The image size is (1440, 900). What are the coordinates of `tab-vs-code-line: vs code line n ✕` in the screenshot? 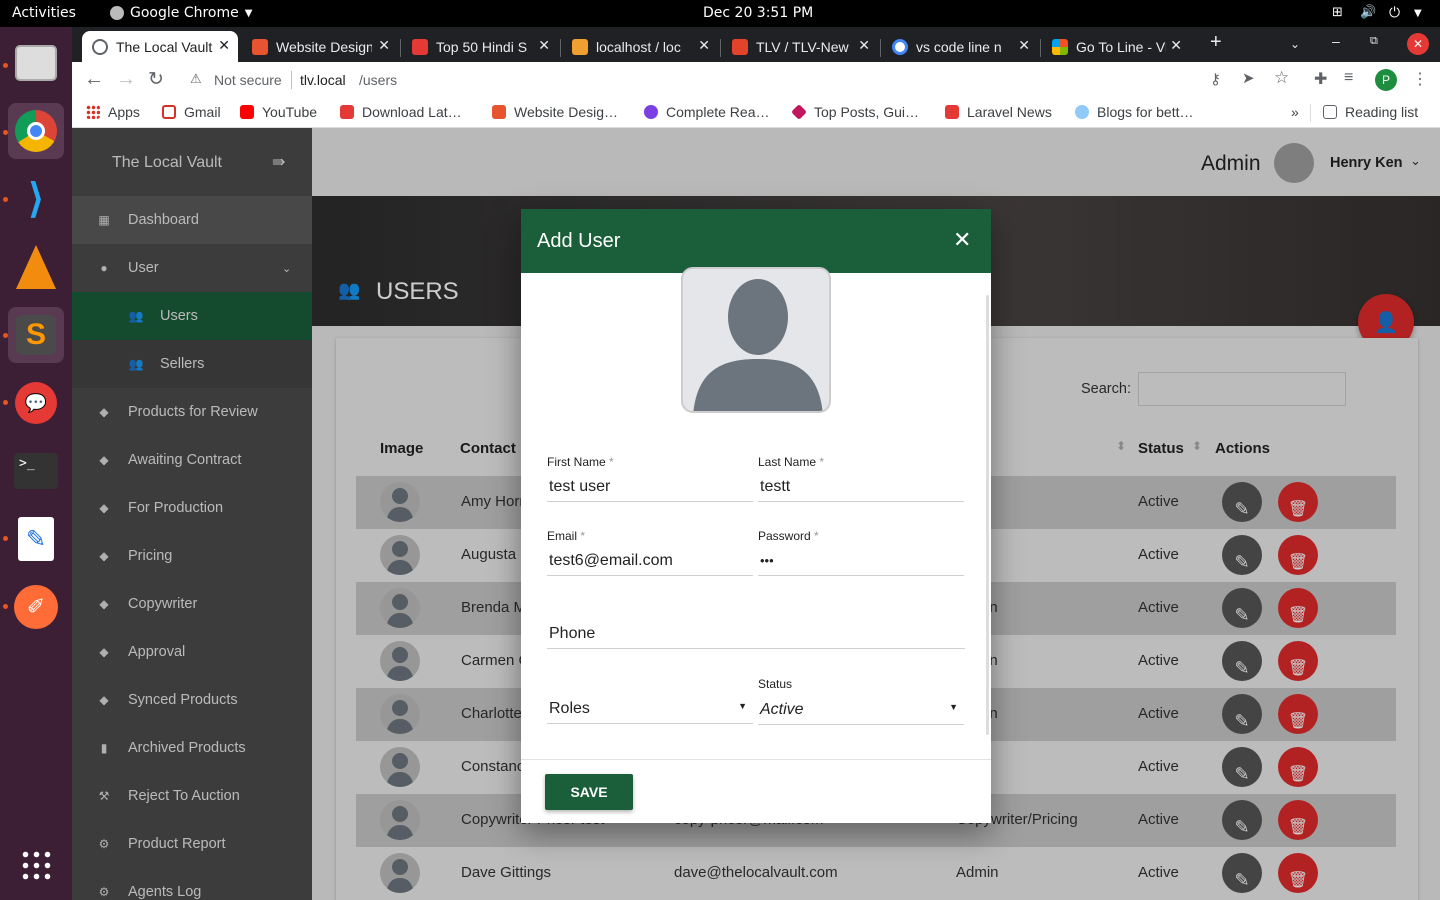 It's located at (960, 46).